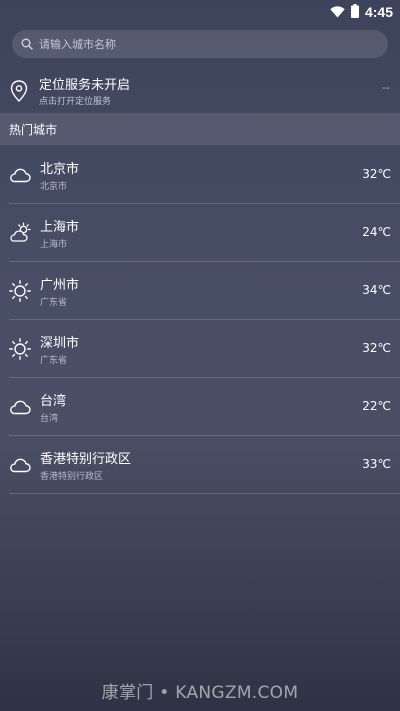 The image size is (400, 711). I want to click on city-row-guangzhou: 广州市 广东省 34℃, so click(200, 291).